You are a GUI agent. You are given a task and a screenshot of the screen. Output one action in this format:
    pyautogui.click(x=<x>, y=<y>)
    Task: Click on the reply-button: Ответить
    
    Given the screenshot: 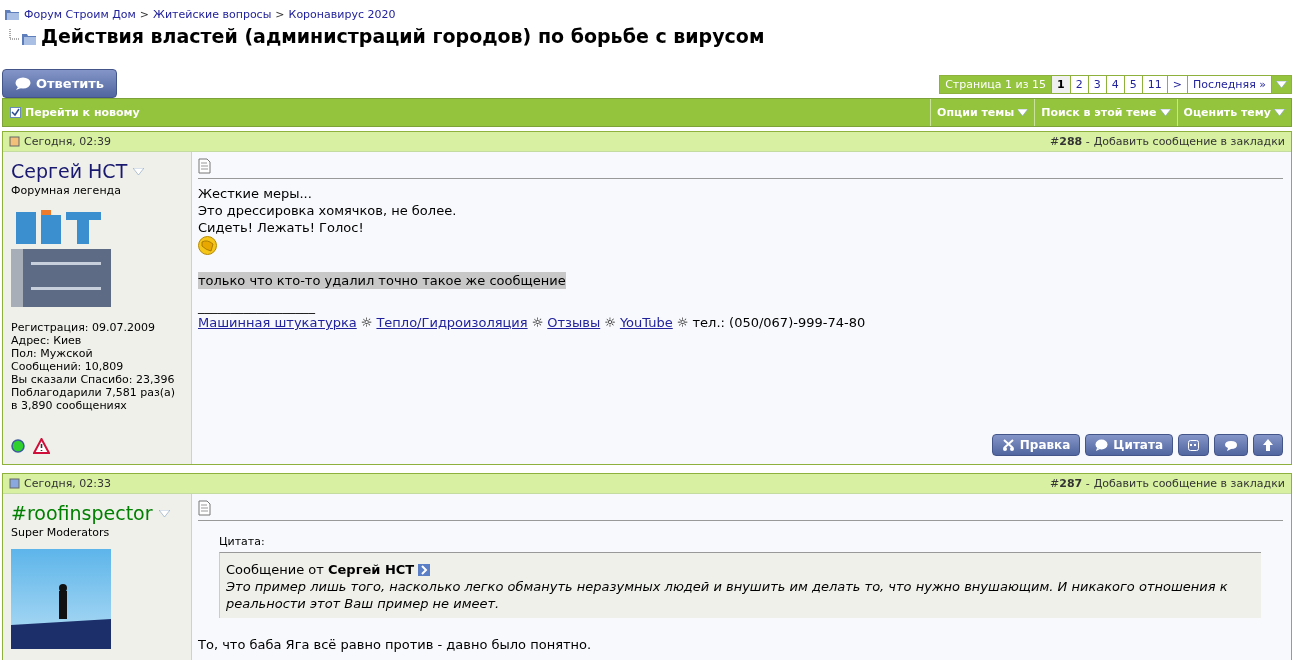 What is the action you would take?
    pyautogui.click(x=60, y=83)
    